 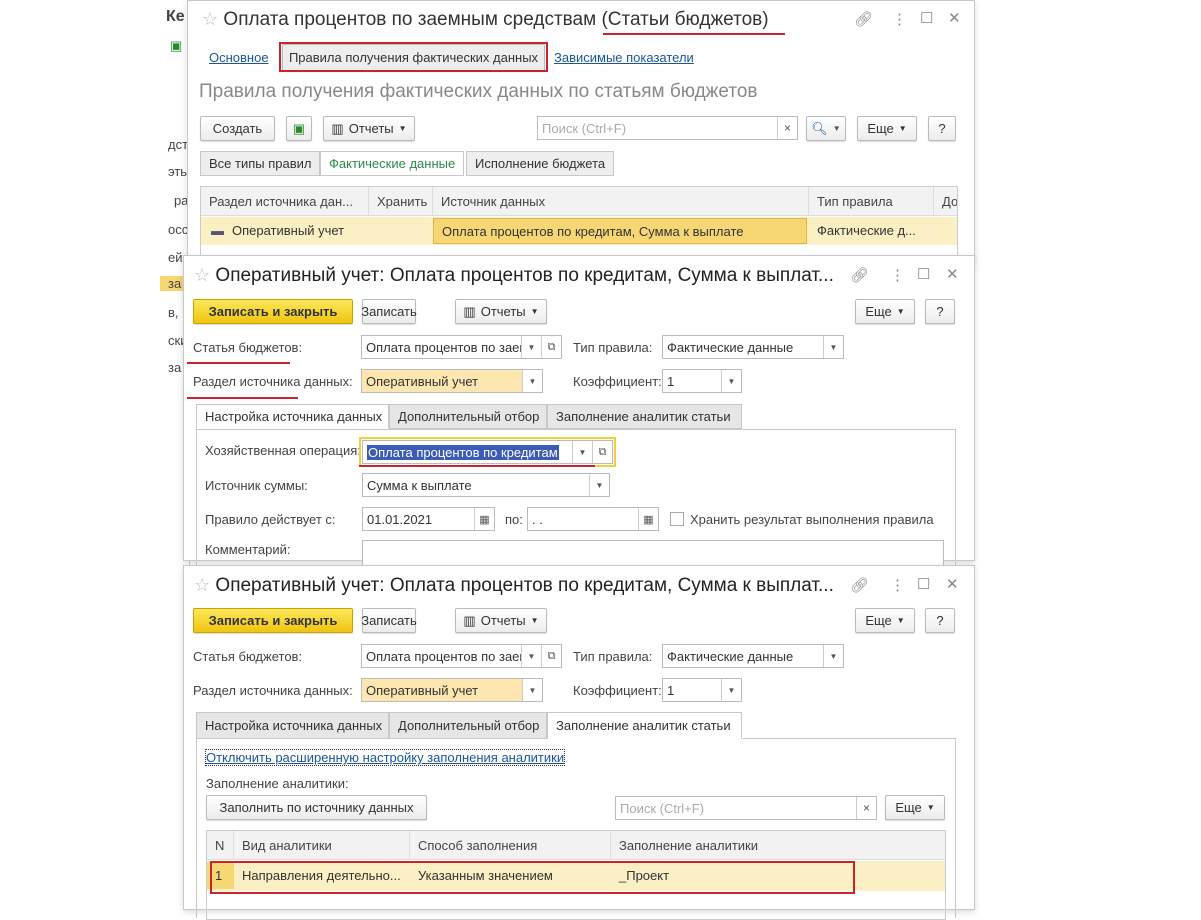 What do you see at coordinates (510, 845) in the screenshot?
I see `column-header: Способ заполнения` at bounding box center [510, 845].